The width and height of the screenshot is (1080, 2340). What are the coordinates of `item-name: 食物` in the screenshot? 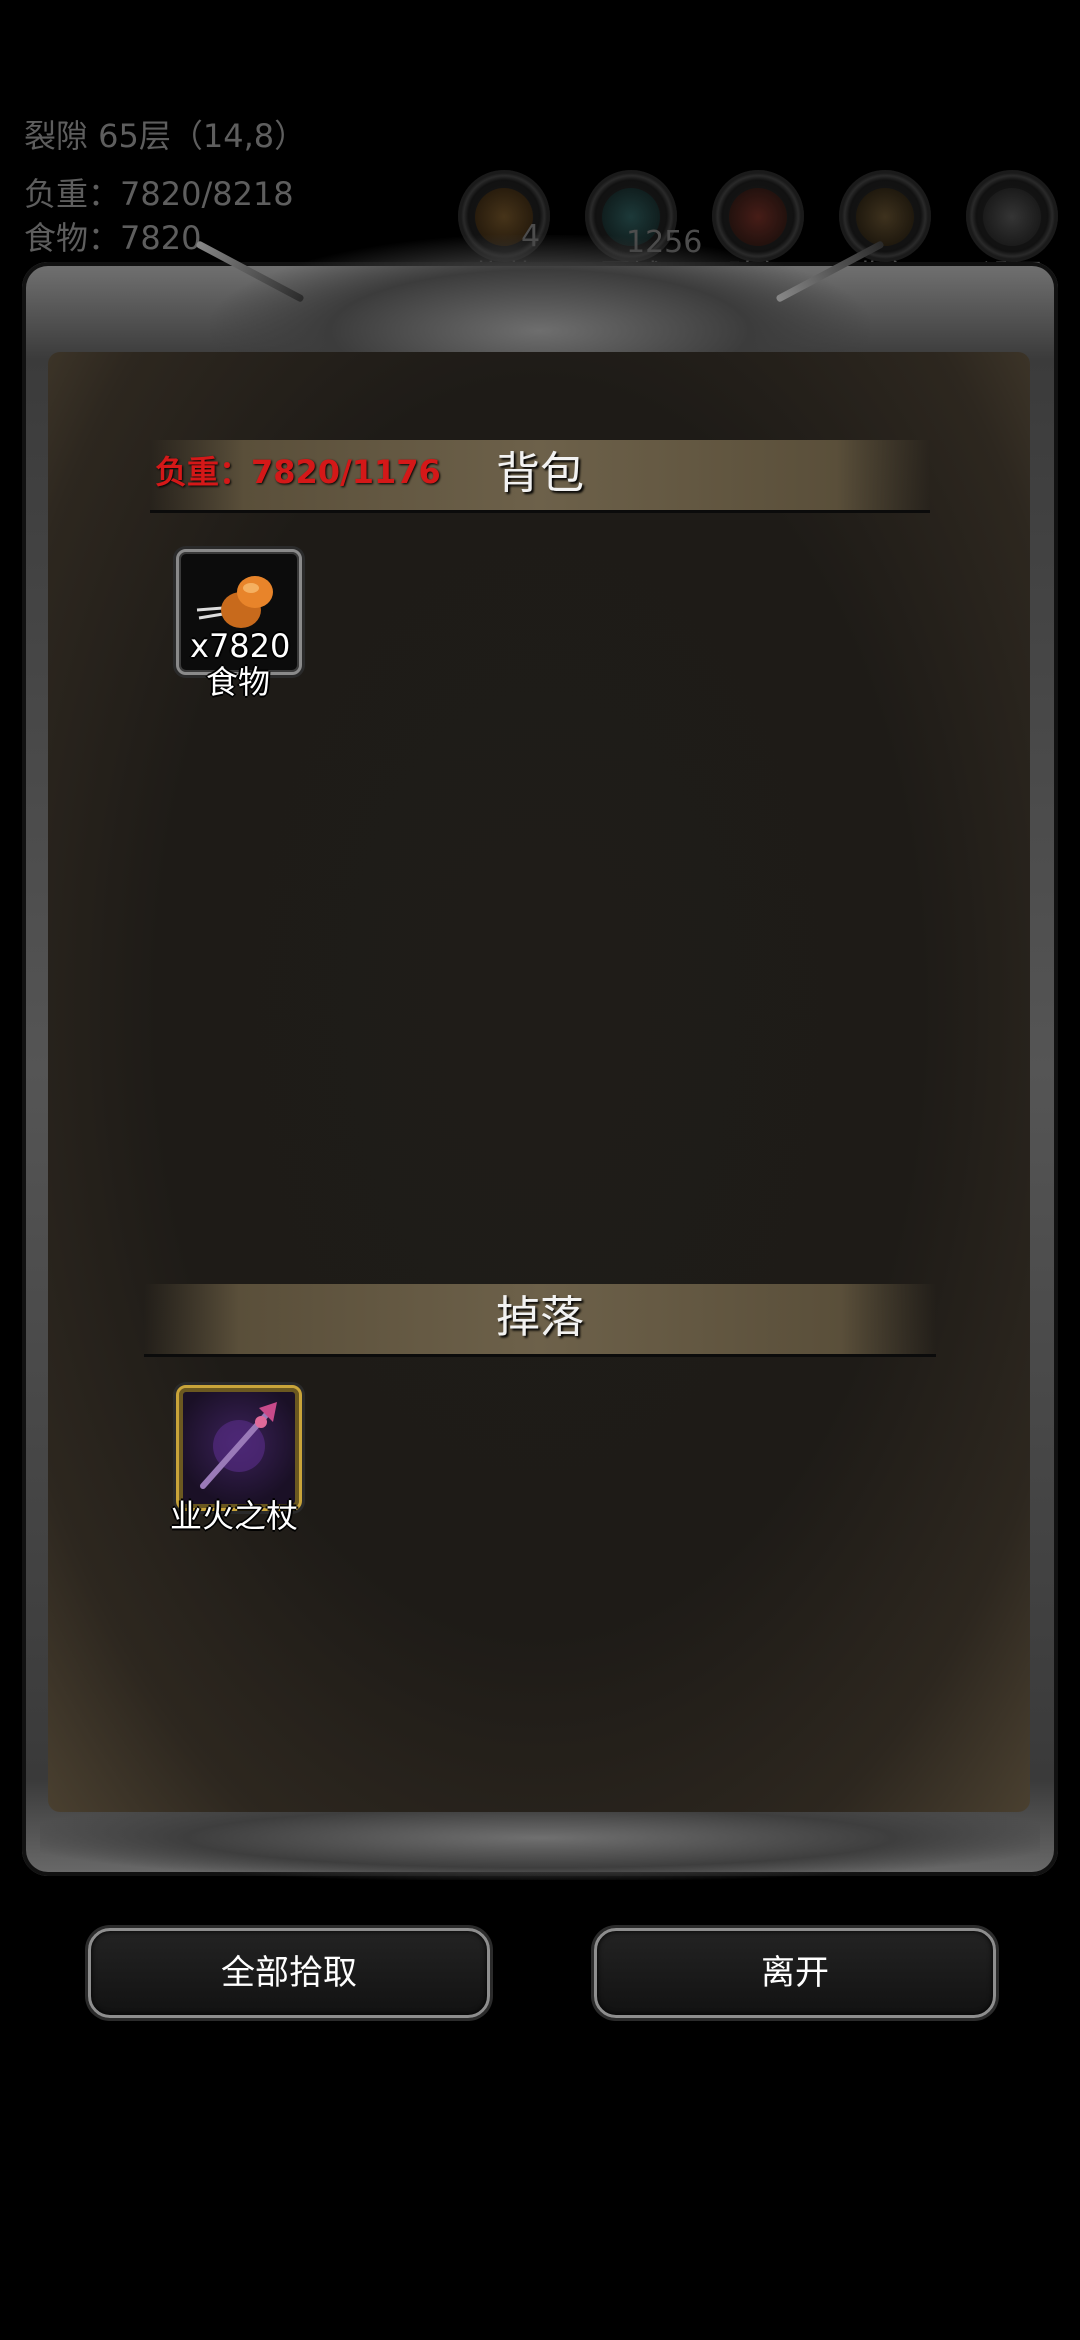 It's located at (238, 682).